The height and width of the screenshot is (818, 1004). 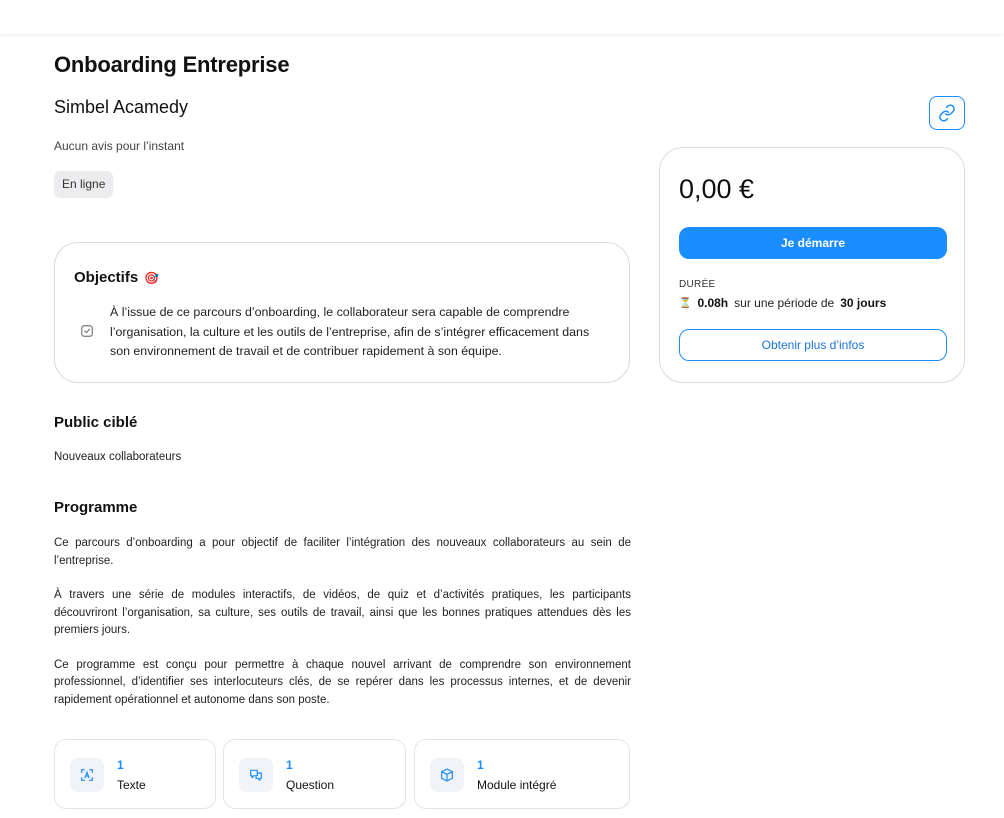 I want to click on stat-card-question: 1 Question, so click(x=314, y=774).